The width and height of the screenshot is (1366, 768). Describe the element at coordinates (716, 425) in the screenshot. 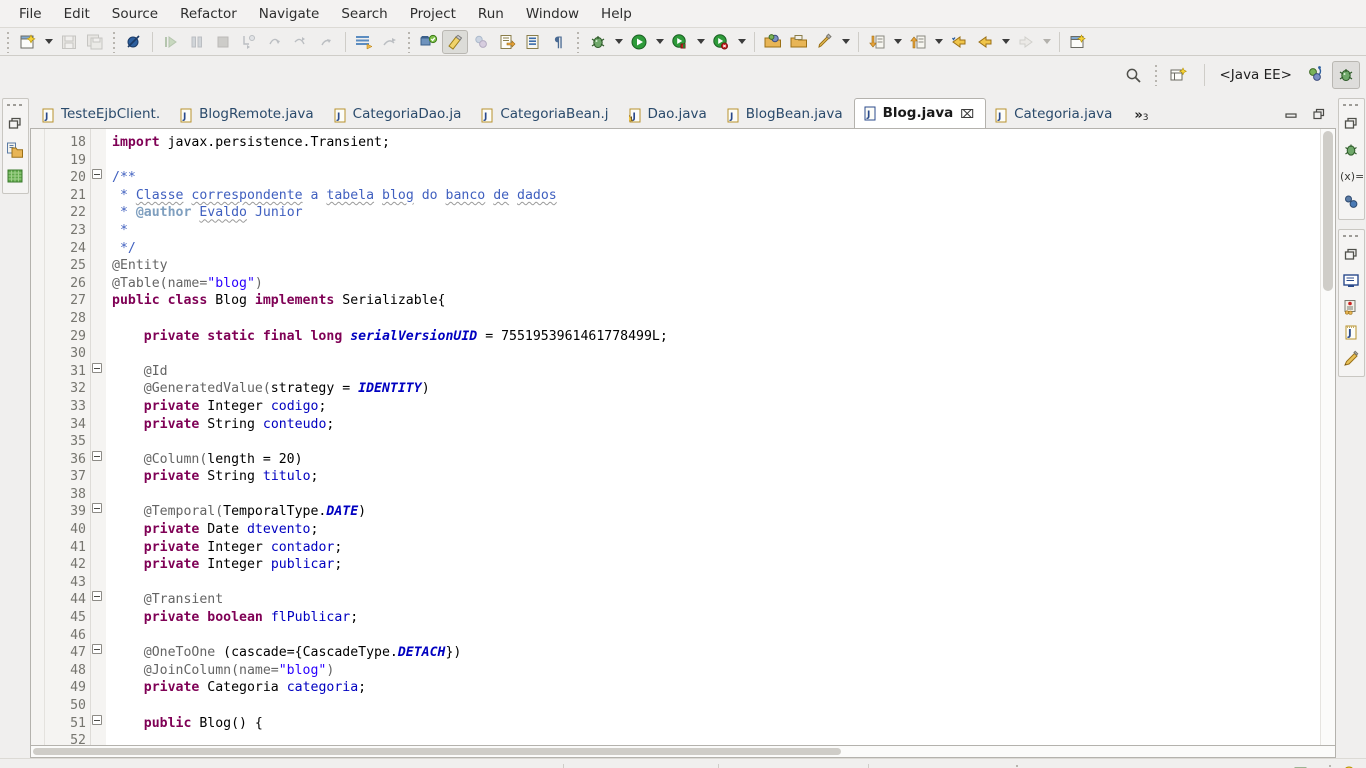

I see `code-line: private String conteudo;` at that location.